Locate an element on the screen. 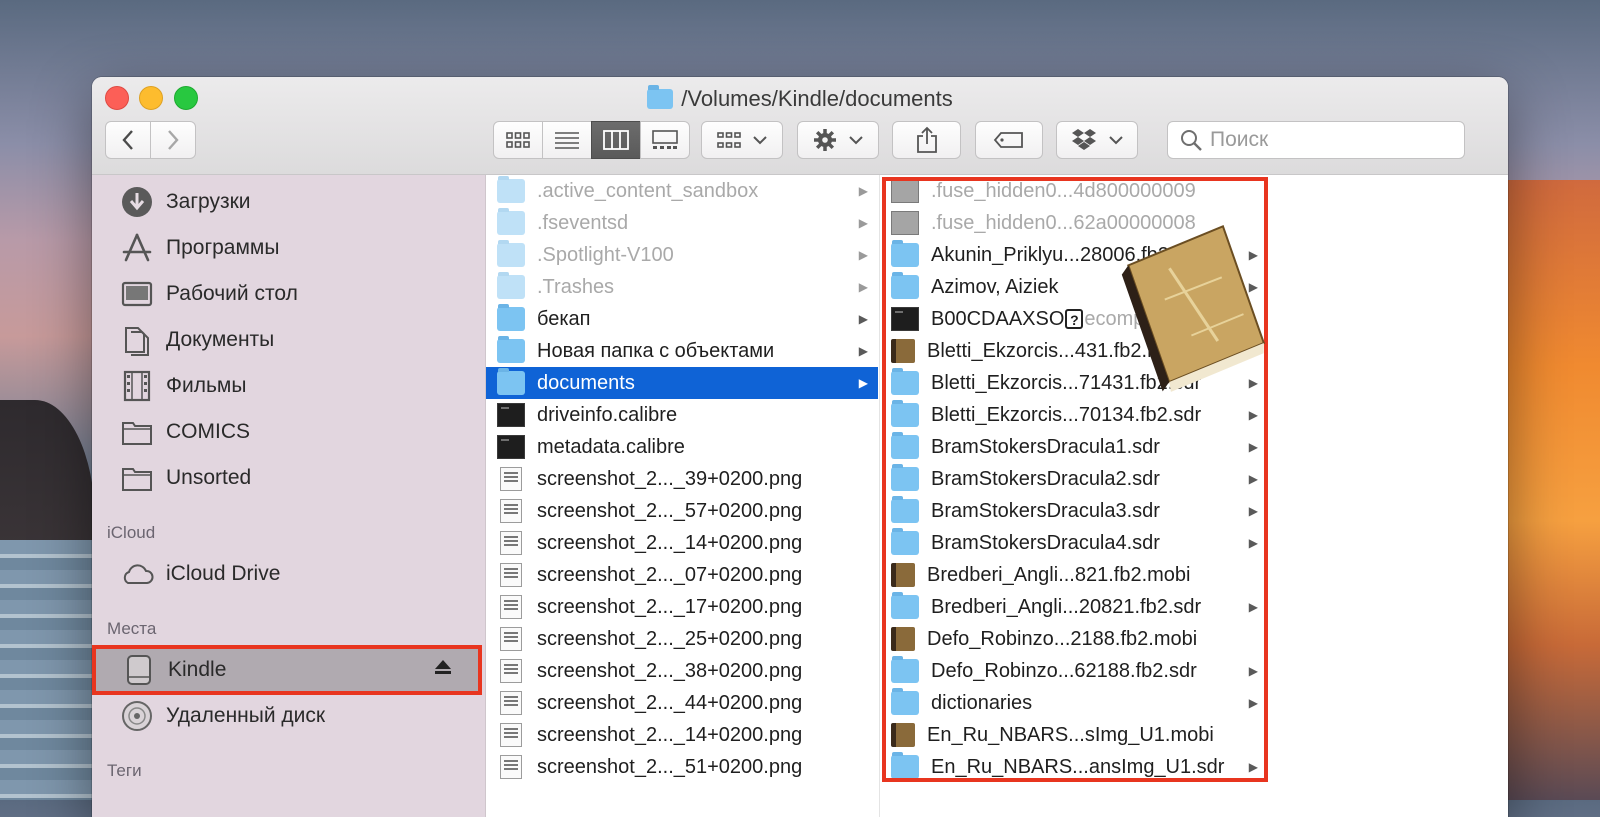 This screenshot has height=817, width=1600. search-placeholder: Поиск is located at coordinates (1239, 139).